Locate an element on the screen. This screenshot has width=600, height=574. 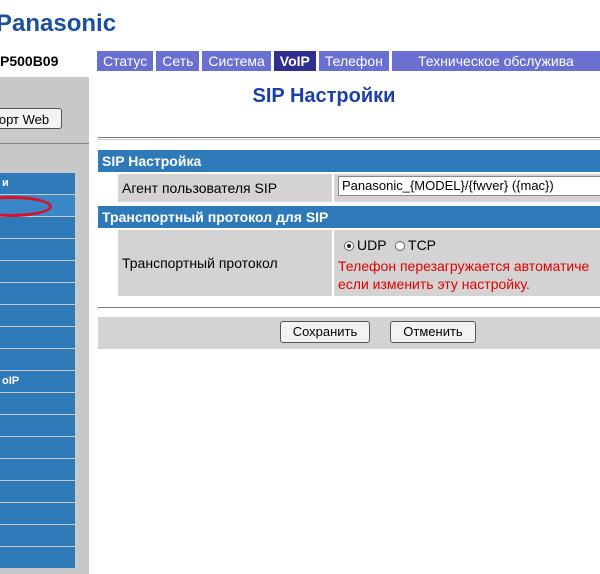
sidebar-item-sip-settings is located at coordinates (37, 205).